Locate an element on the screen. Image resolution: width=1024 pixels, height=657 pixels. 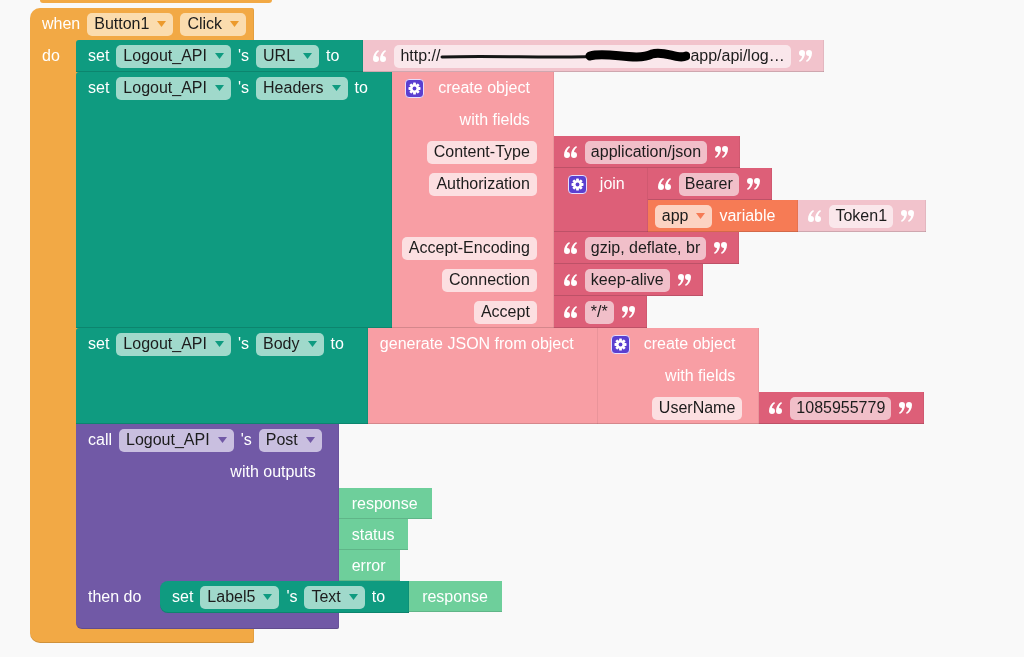
property-dropdown: Headers is located at coordinates (302, 88).